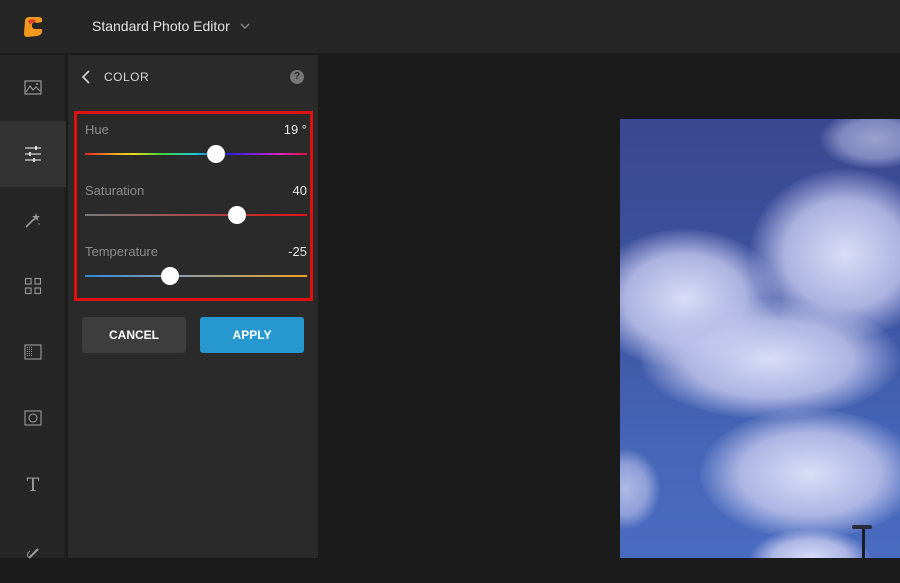 The height and width of the screenshot is (583, 900). What do you see at coordinates (134, 335) in the screenshot?
I see `cancel-button: CANCEL` at bounding box center [134, 335].